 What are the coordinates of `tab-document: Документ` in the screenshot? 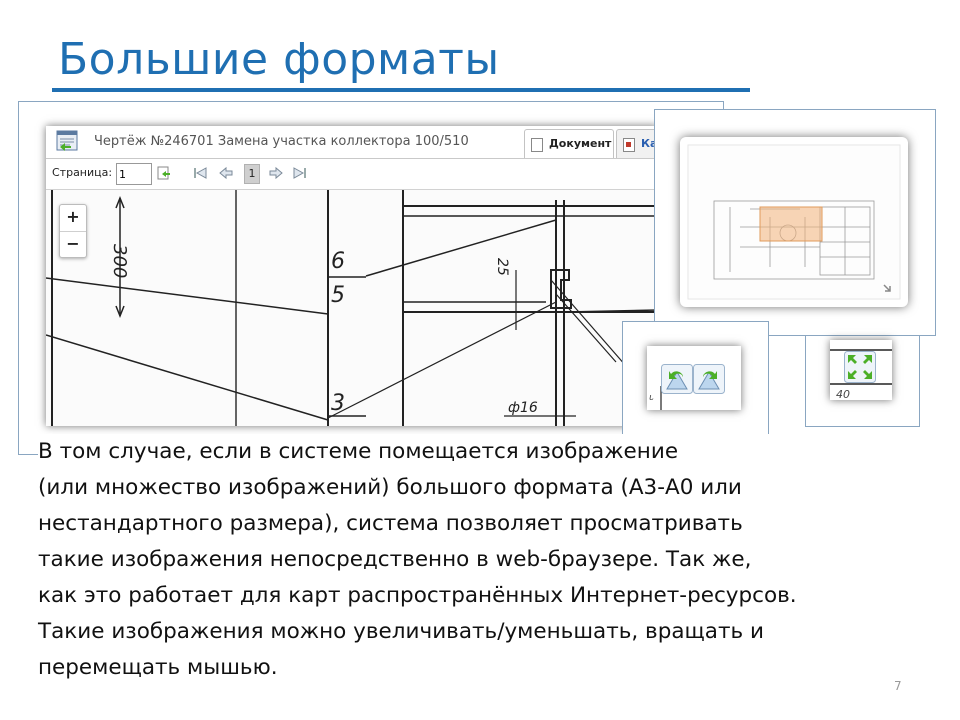 It's located at (569, 143).